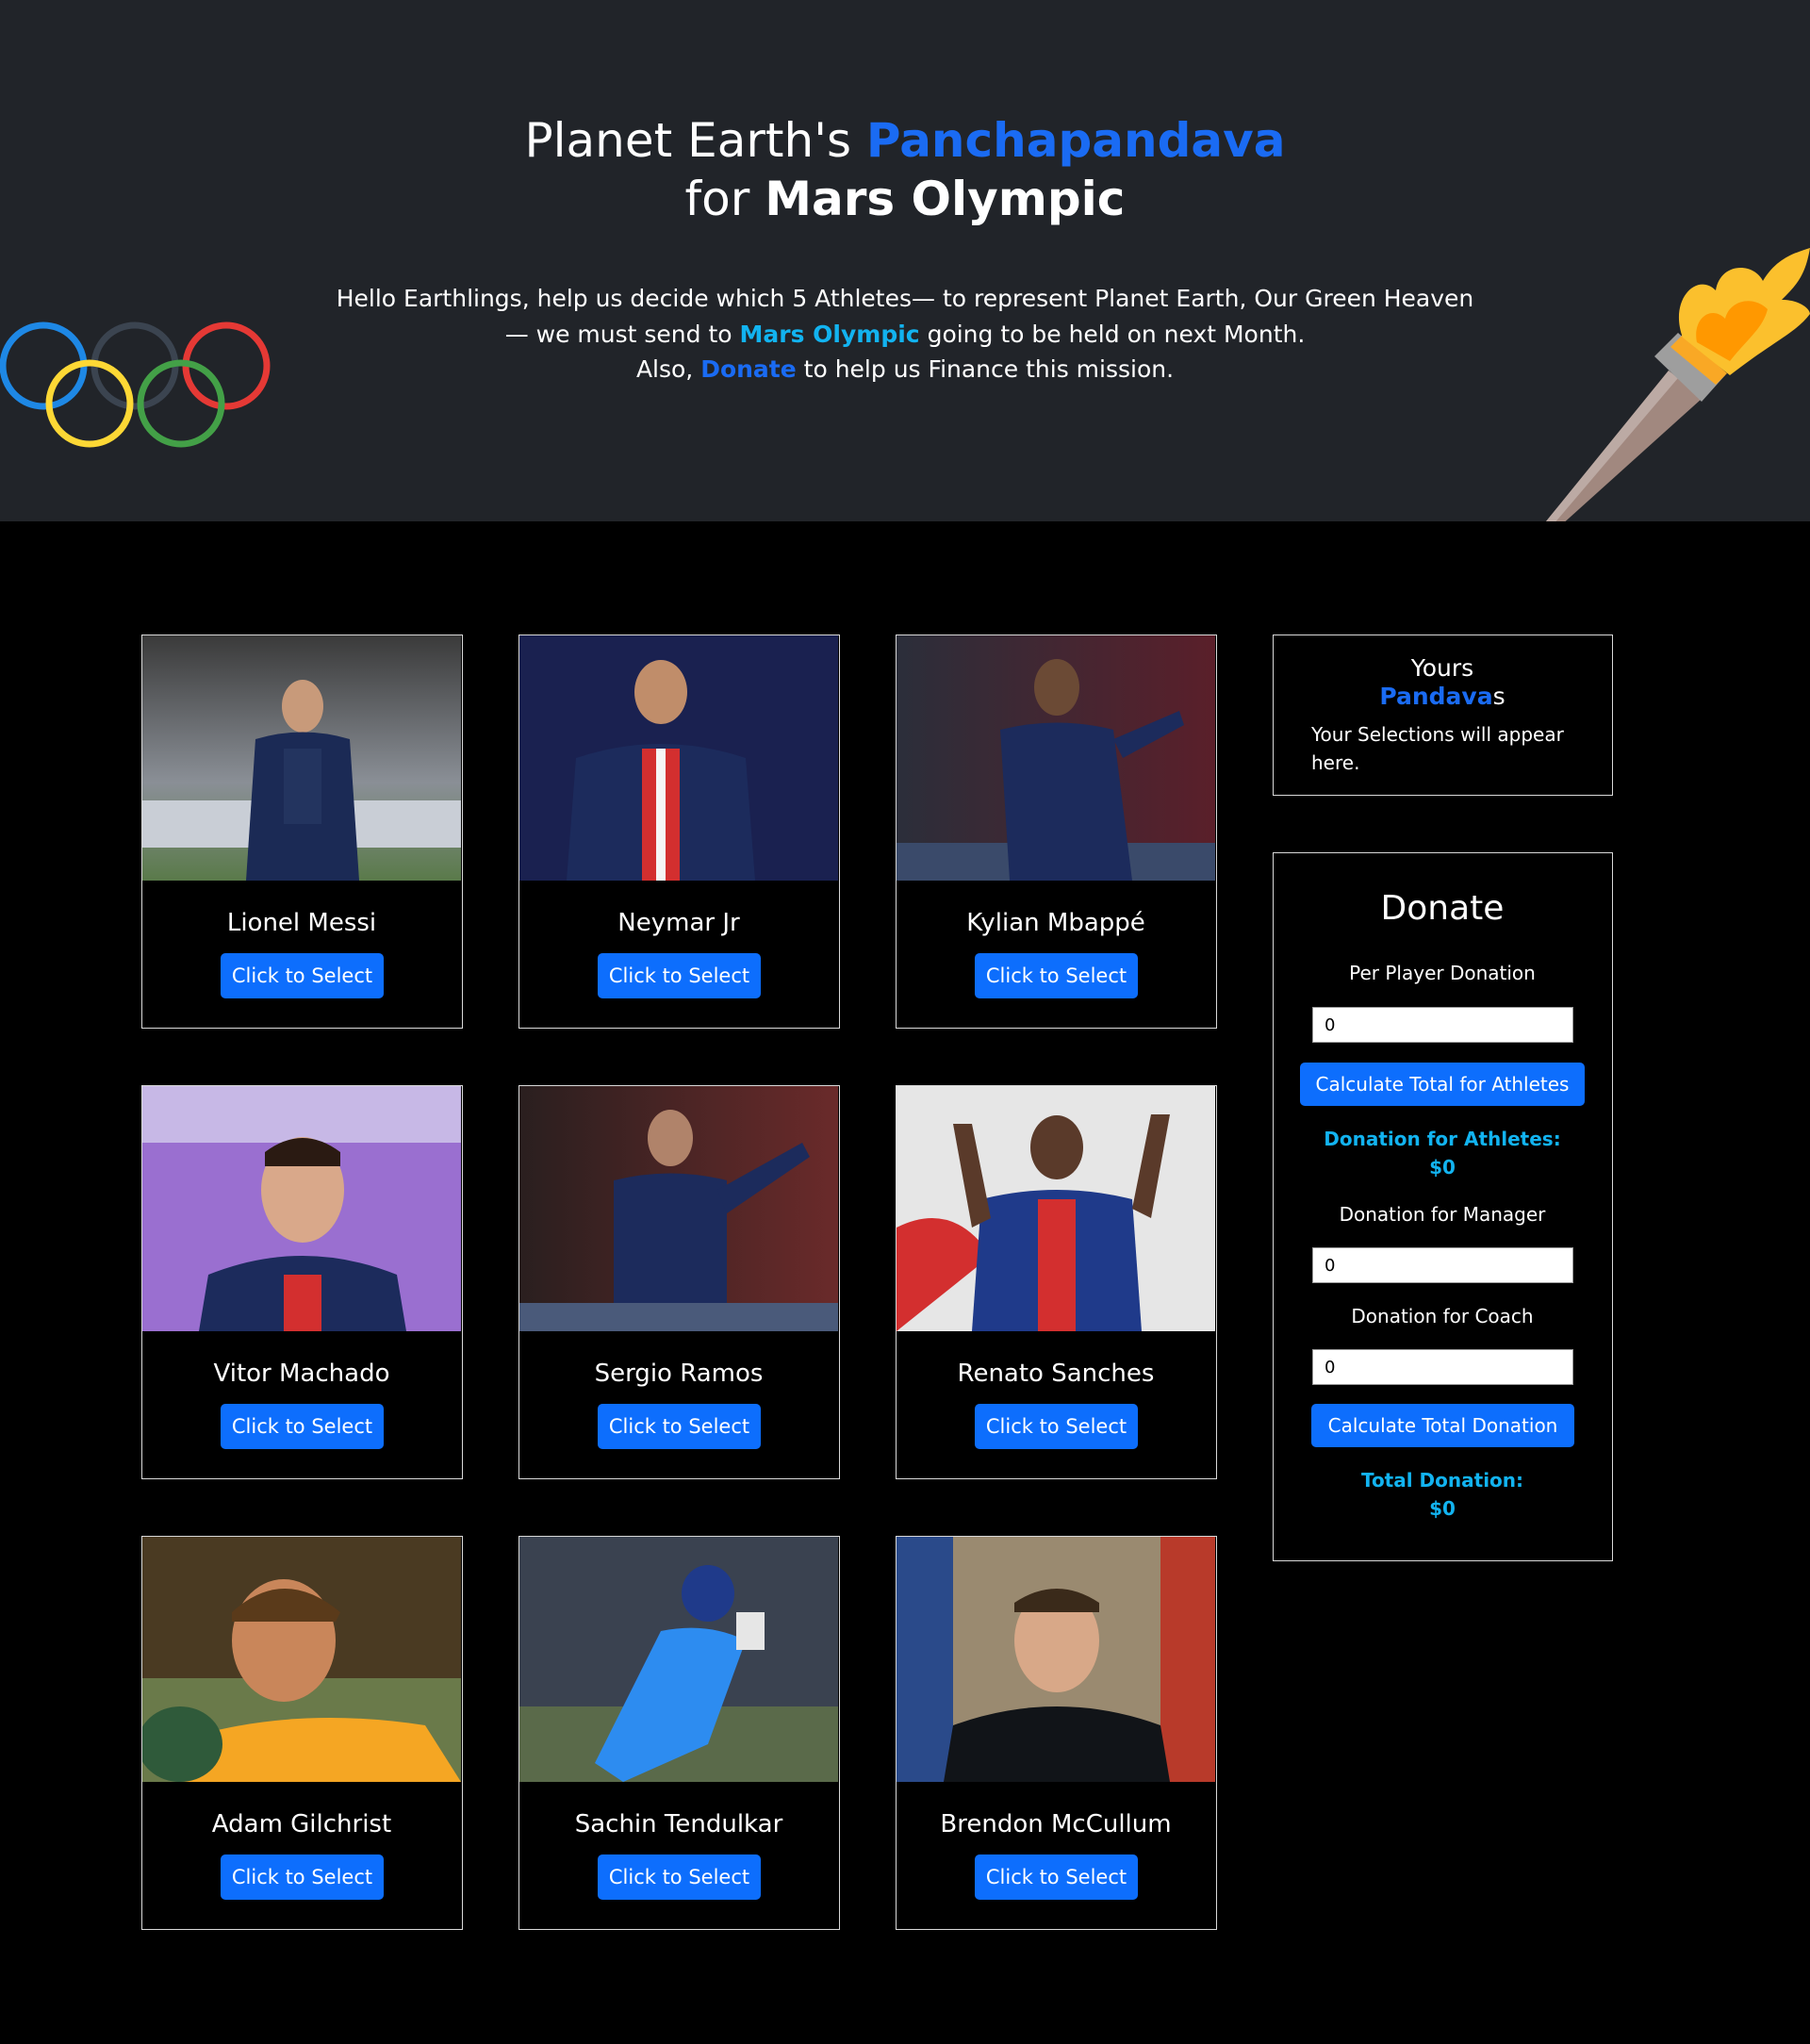  I want to click on selections-placeholder: Your Selections will appear here., so click(1437, 749).